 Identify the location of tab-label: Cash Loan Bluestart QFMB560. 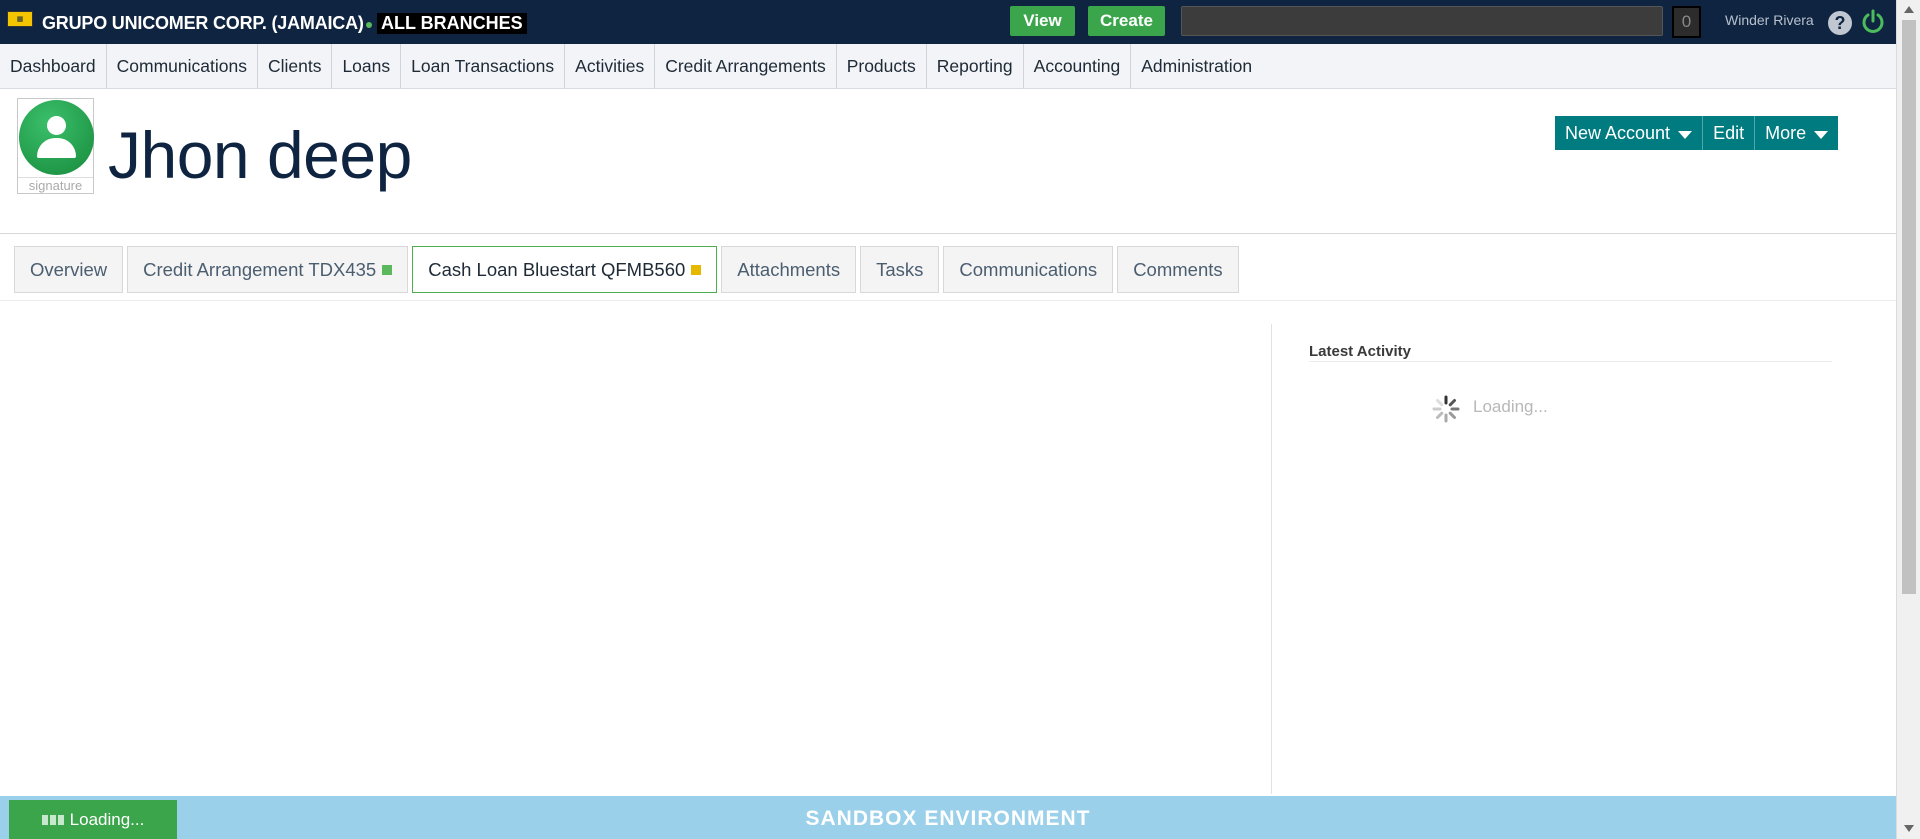
(557, 269).